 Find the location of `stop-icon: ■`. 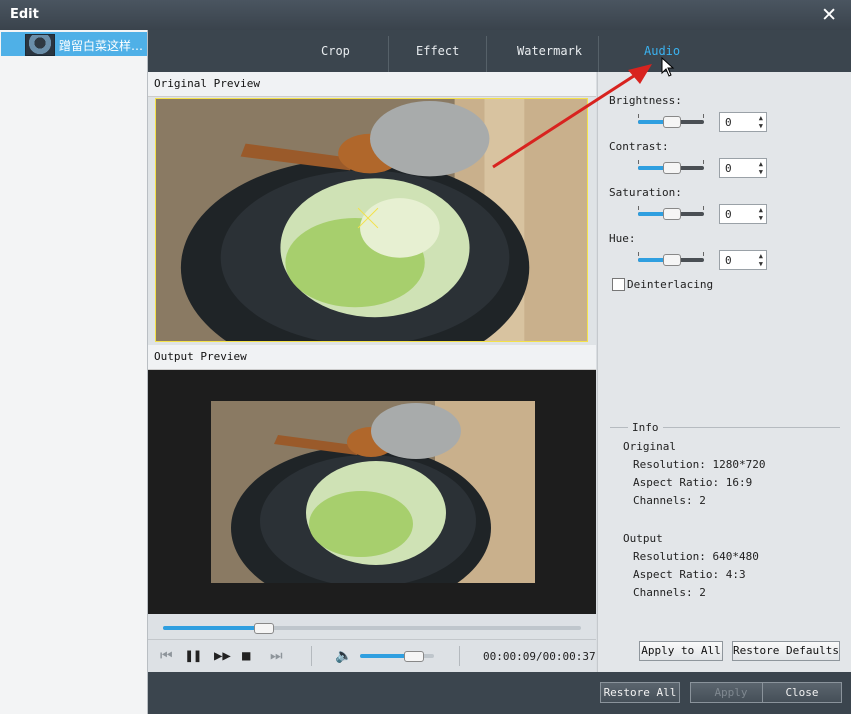

stop-icon: ■ is located at coordinates (246, 656).